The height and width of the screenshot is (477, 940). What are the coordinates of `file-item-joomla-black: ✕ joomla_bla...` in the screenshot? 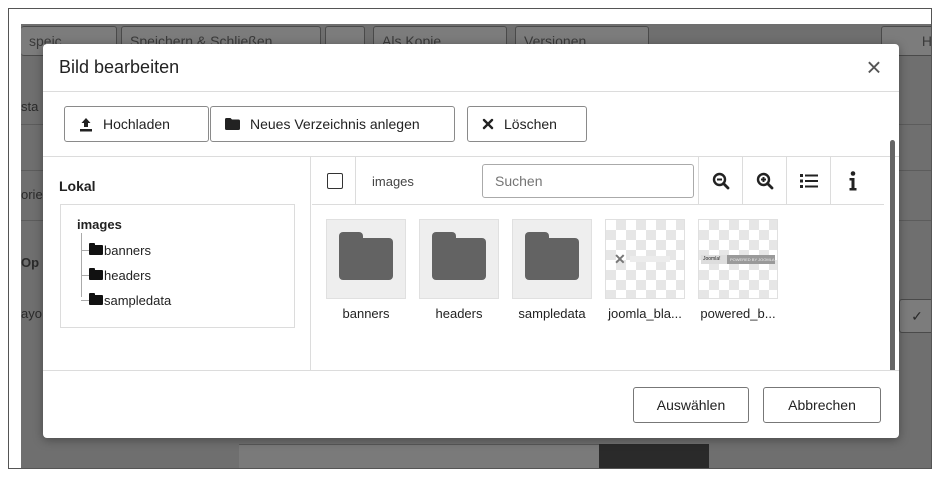 It's located at (645, 270).